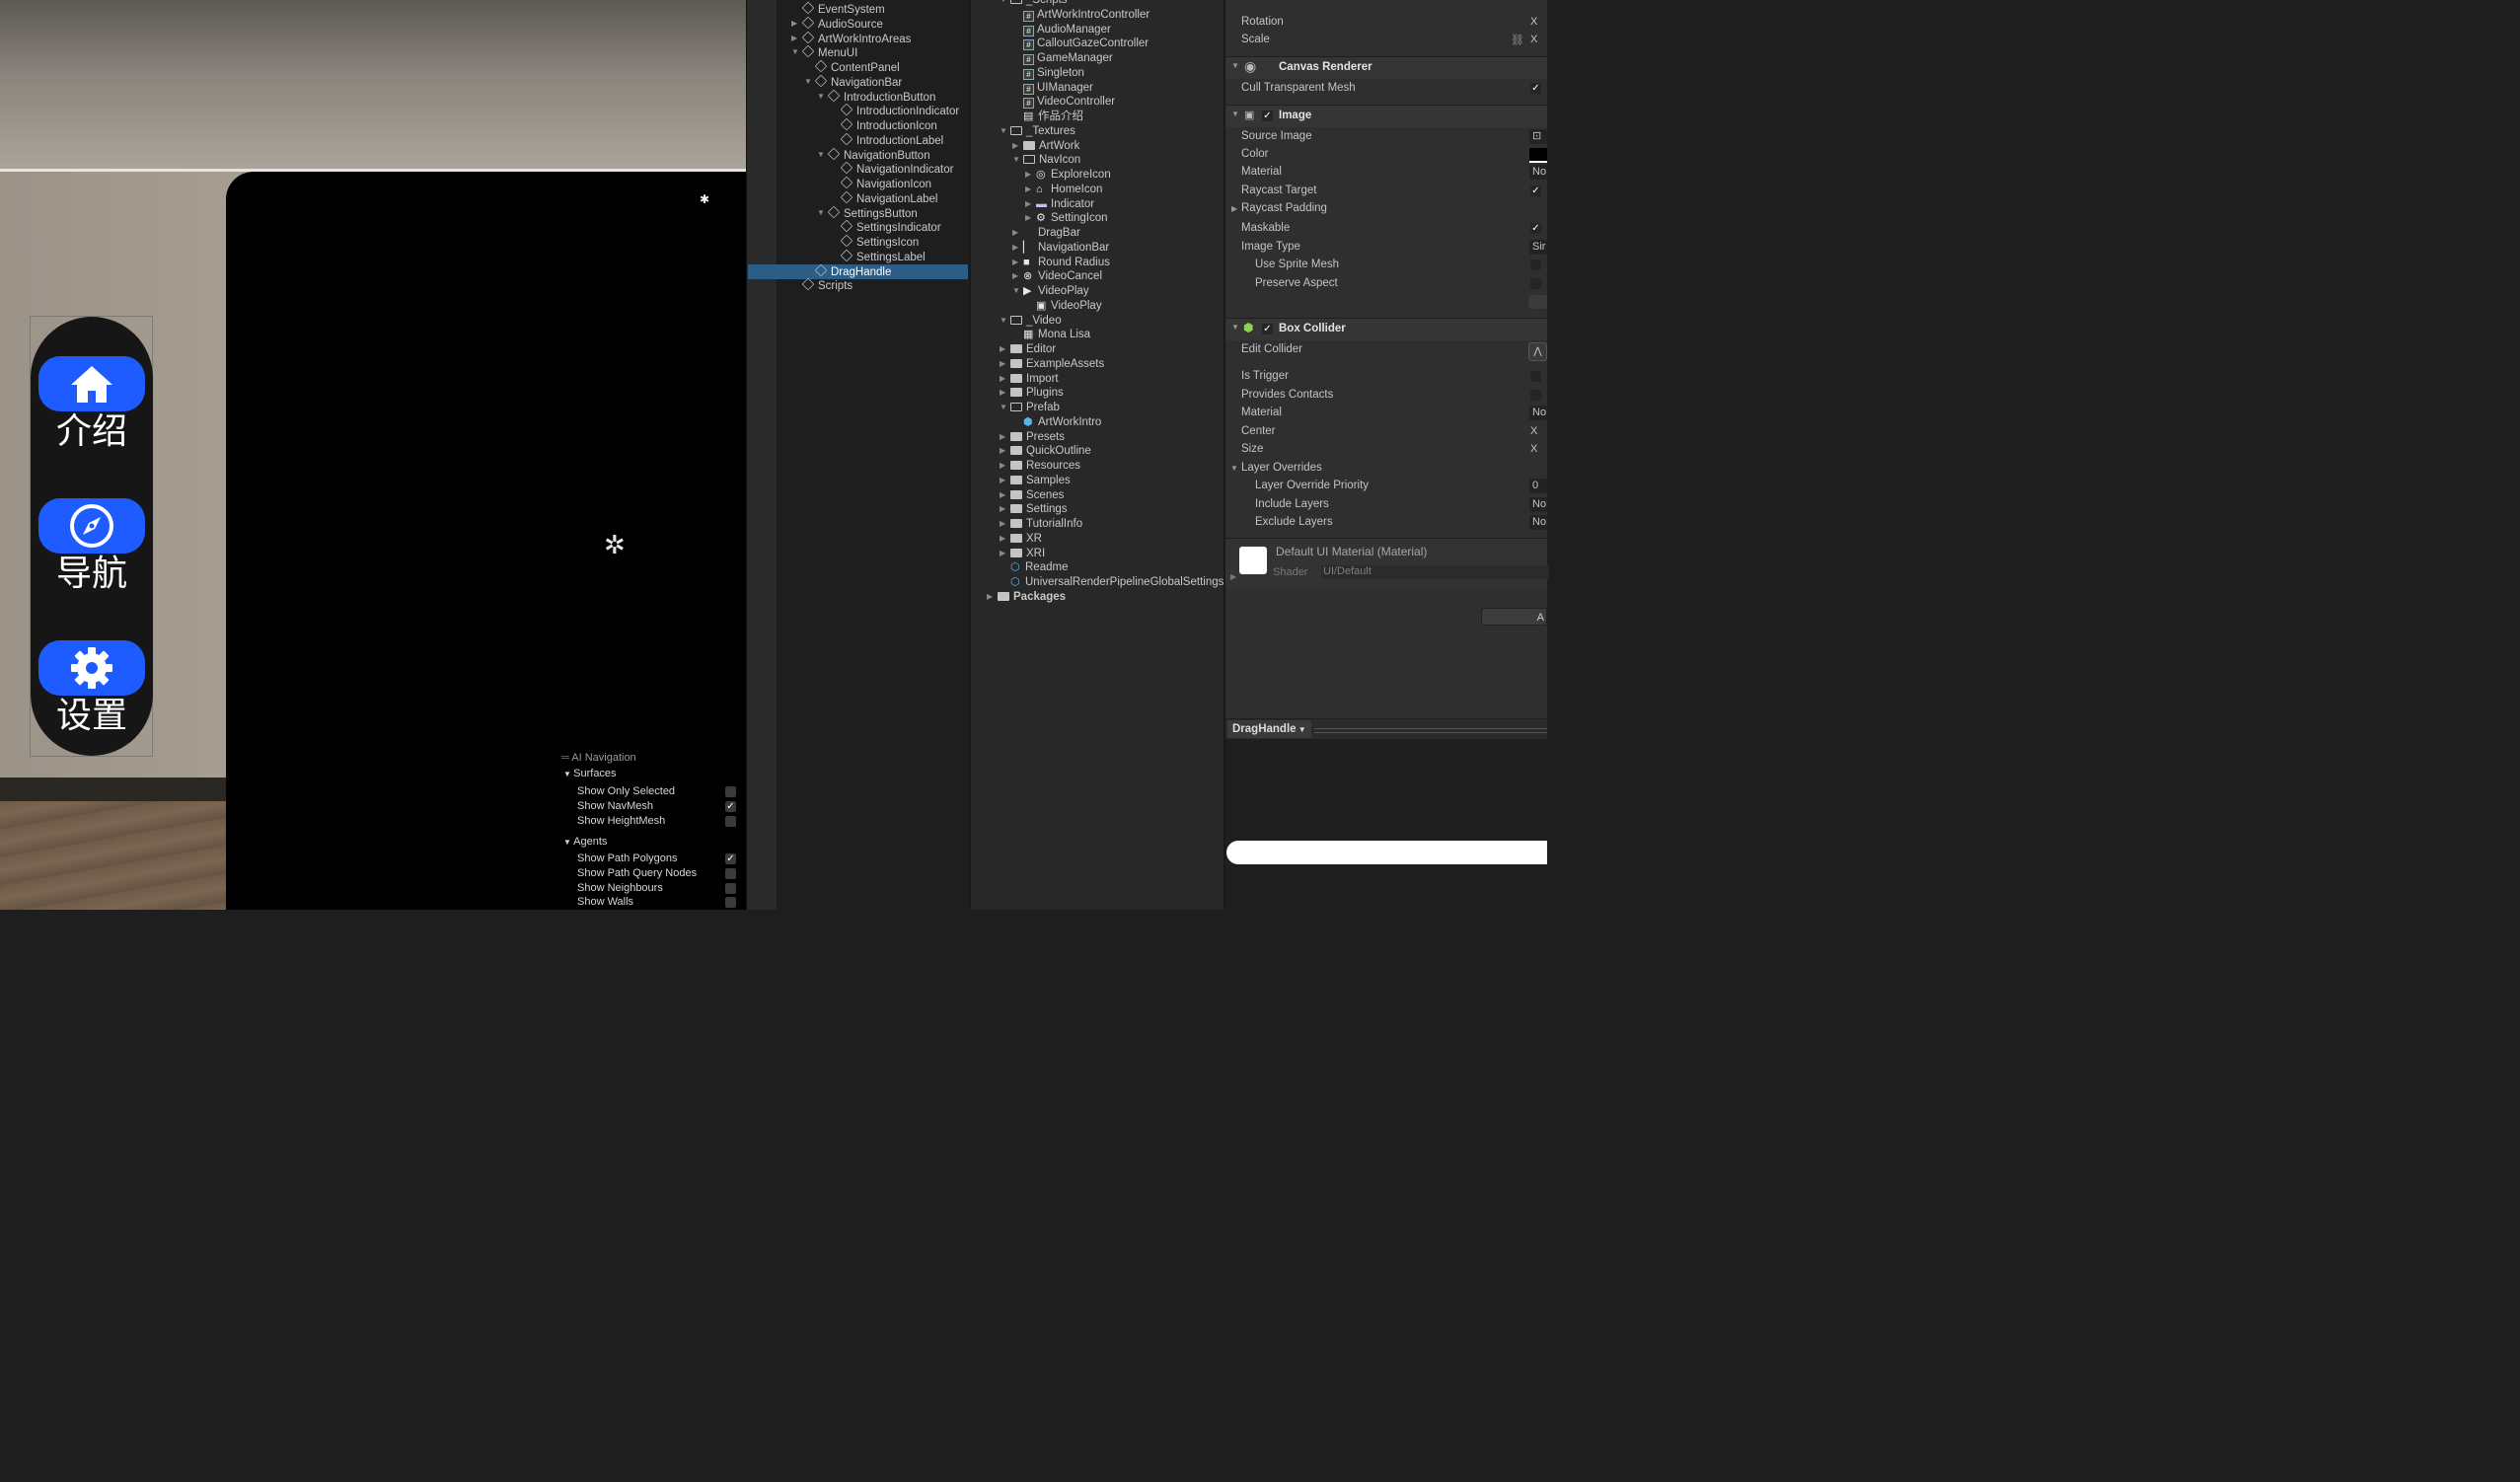  Describe the element at coordinates (1032, 495) in the screenshot. I see `project-item: ▶ Scenes` at that location.